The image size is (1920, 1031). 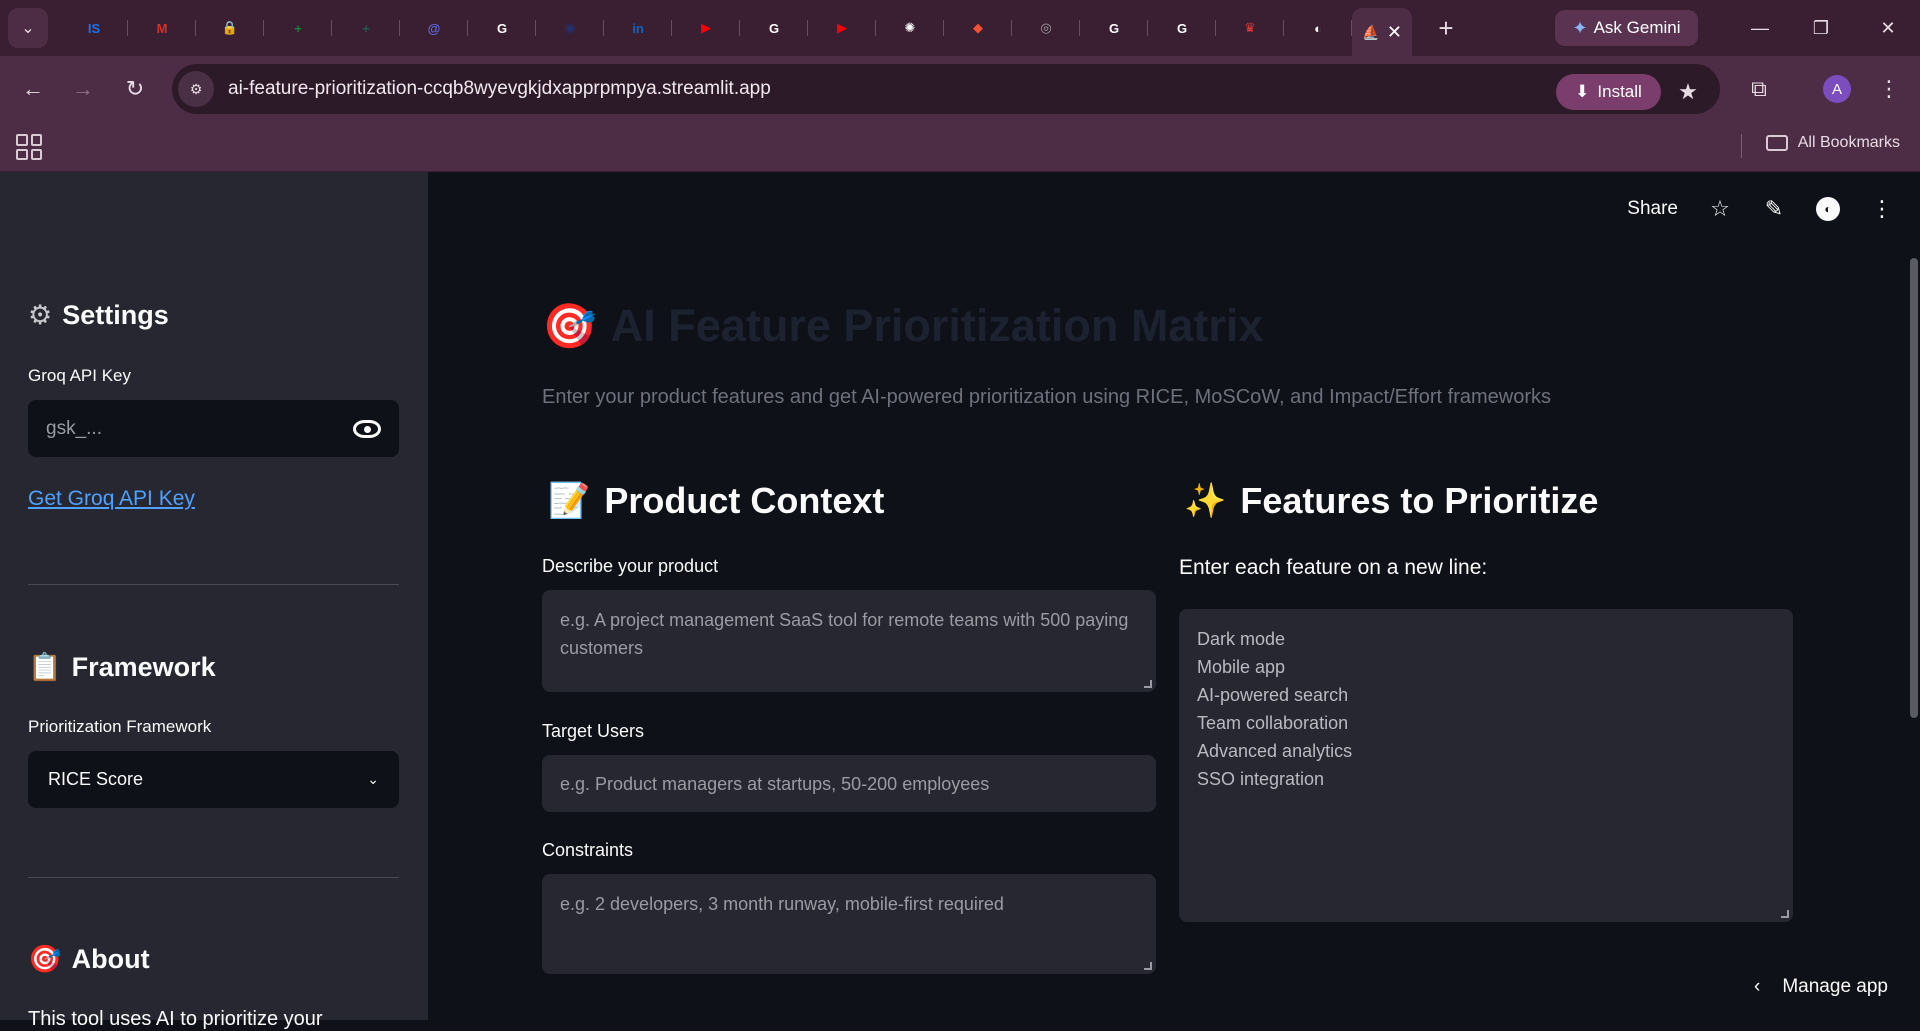 What do you see at coordinates (593, 731) in the screenshot?
I see `target-users-label: Target Users` at bounding box center [593, 731].